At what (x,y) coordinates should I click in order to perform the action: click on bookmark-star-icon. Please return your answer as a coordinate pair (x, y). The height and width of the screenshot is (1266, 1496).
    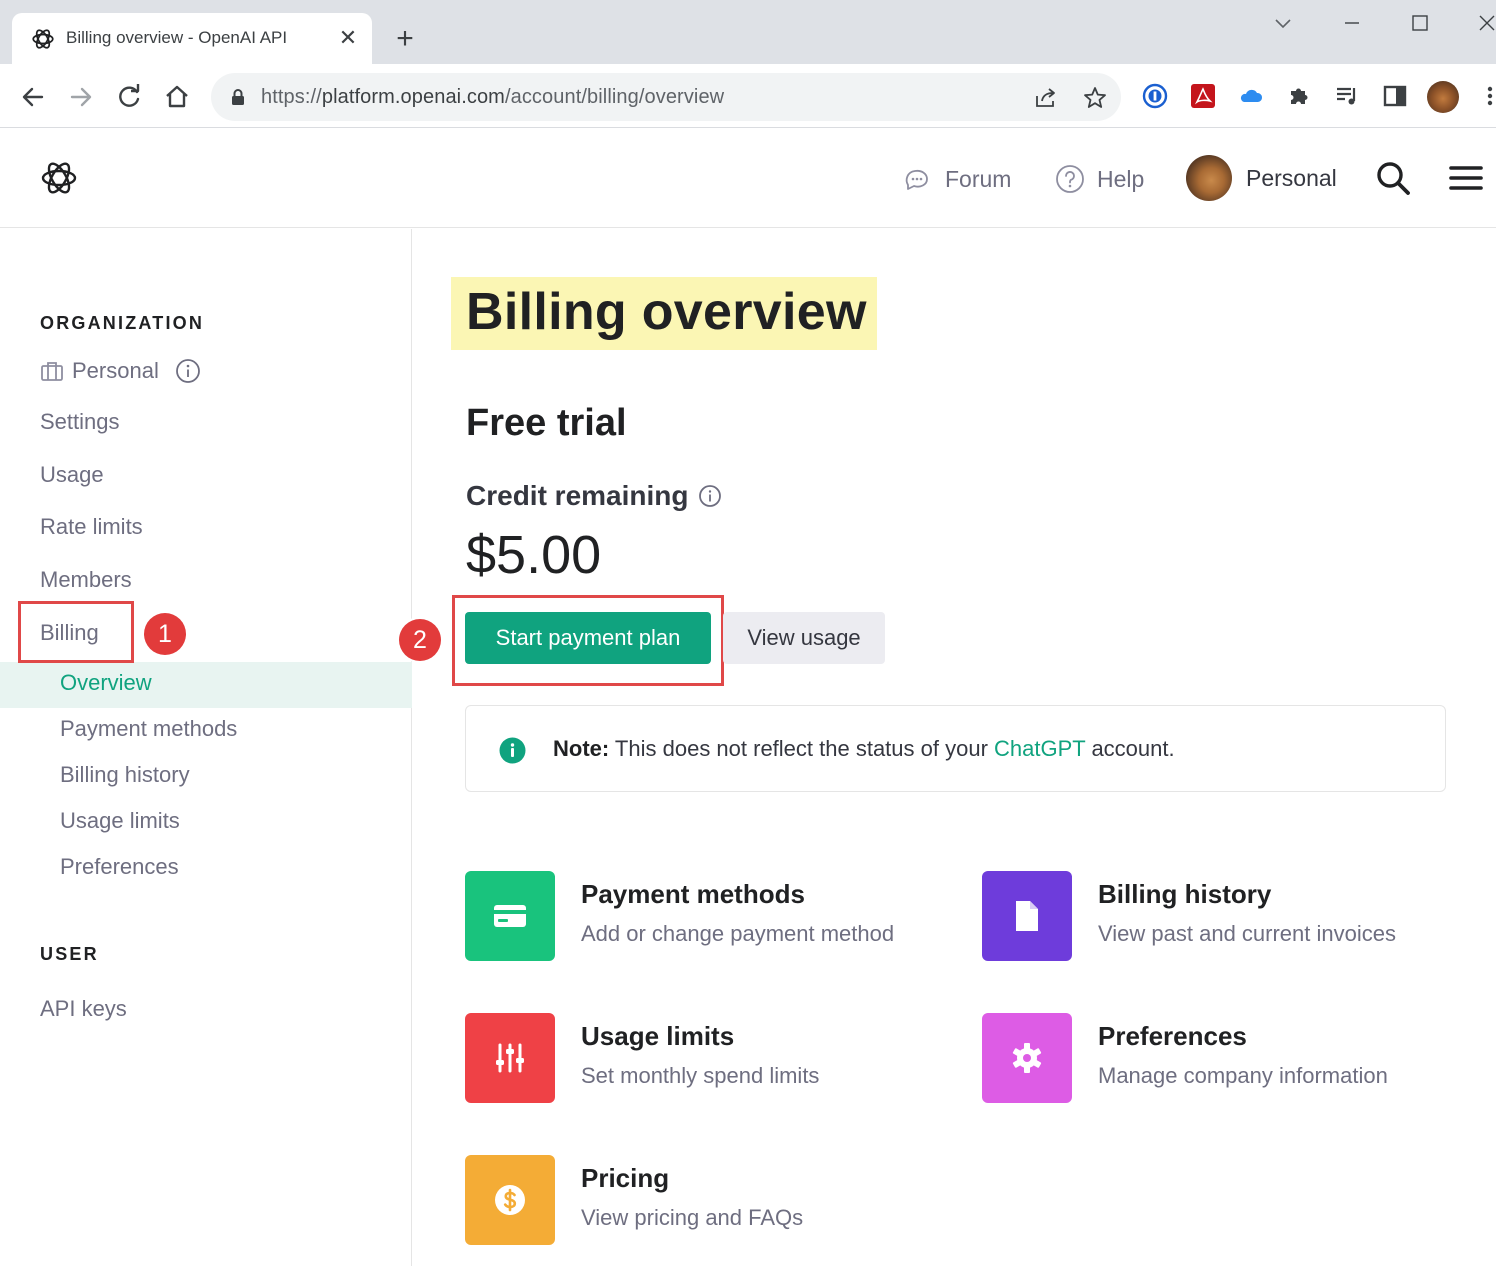
    Looking at the image, I should click on (1095, 98).